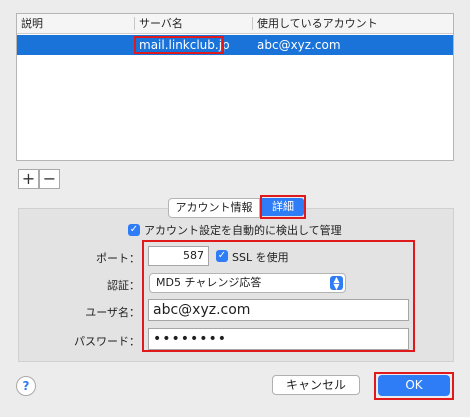 The width and height of the screenshot is (470, 417). Describe the element at coordinates (243, 230) in the screenshot. I see `auto-manage-label: アカウント設定を自動的に検出して管理` at that location.